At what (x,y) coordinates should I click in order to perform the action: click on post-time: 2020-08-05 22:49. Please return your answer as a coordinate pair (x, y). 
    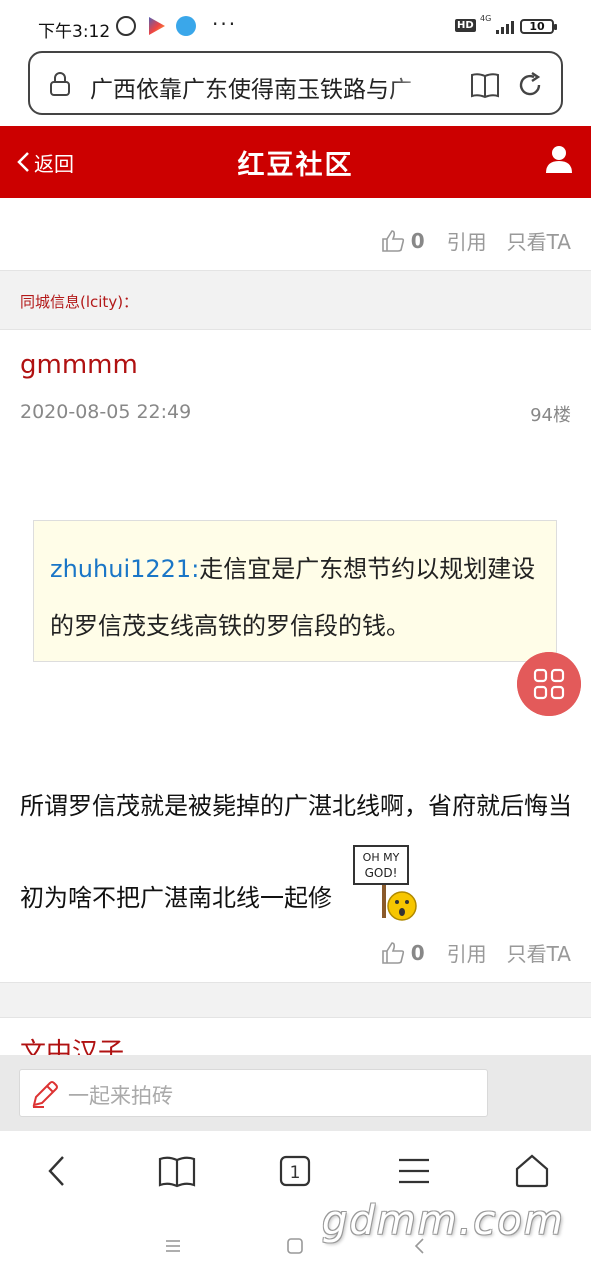
    Looking at the image, I should click on (106, 412).